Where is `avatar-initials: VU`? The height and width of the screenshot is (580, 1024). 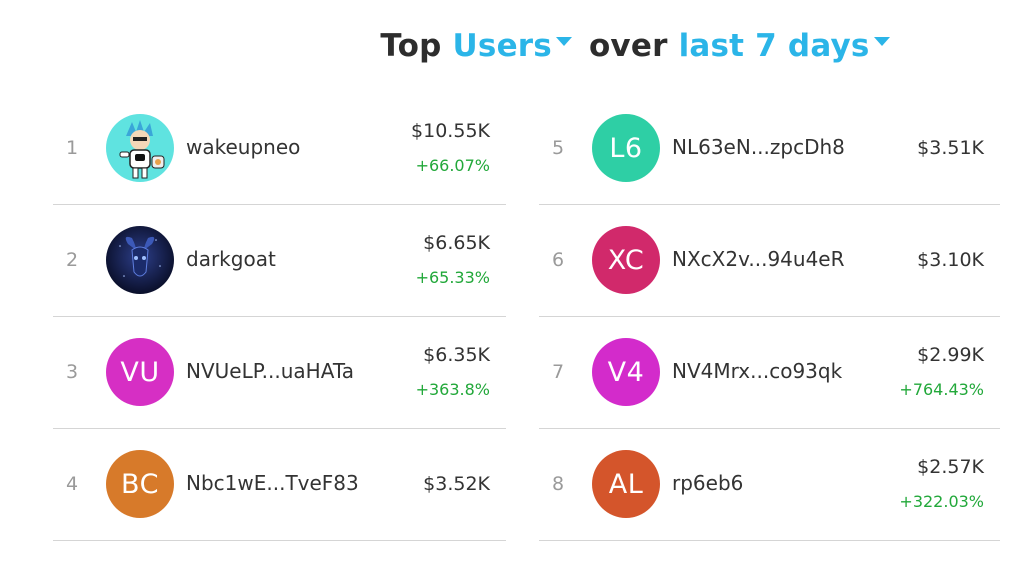
avatar-initials: VU is located at coordinates (140, 372).